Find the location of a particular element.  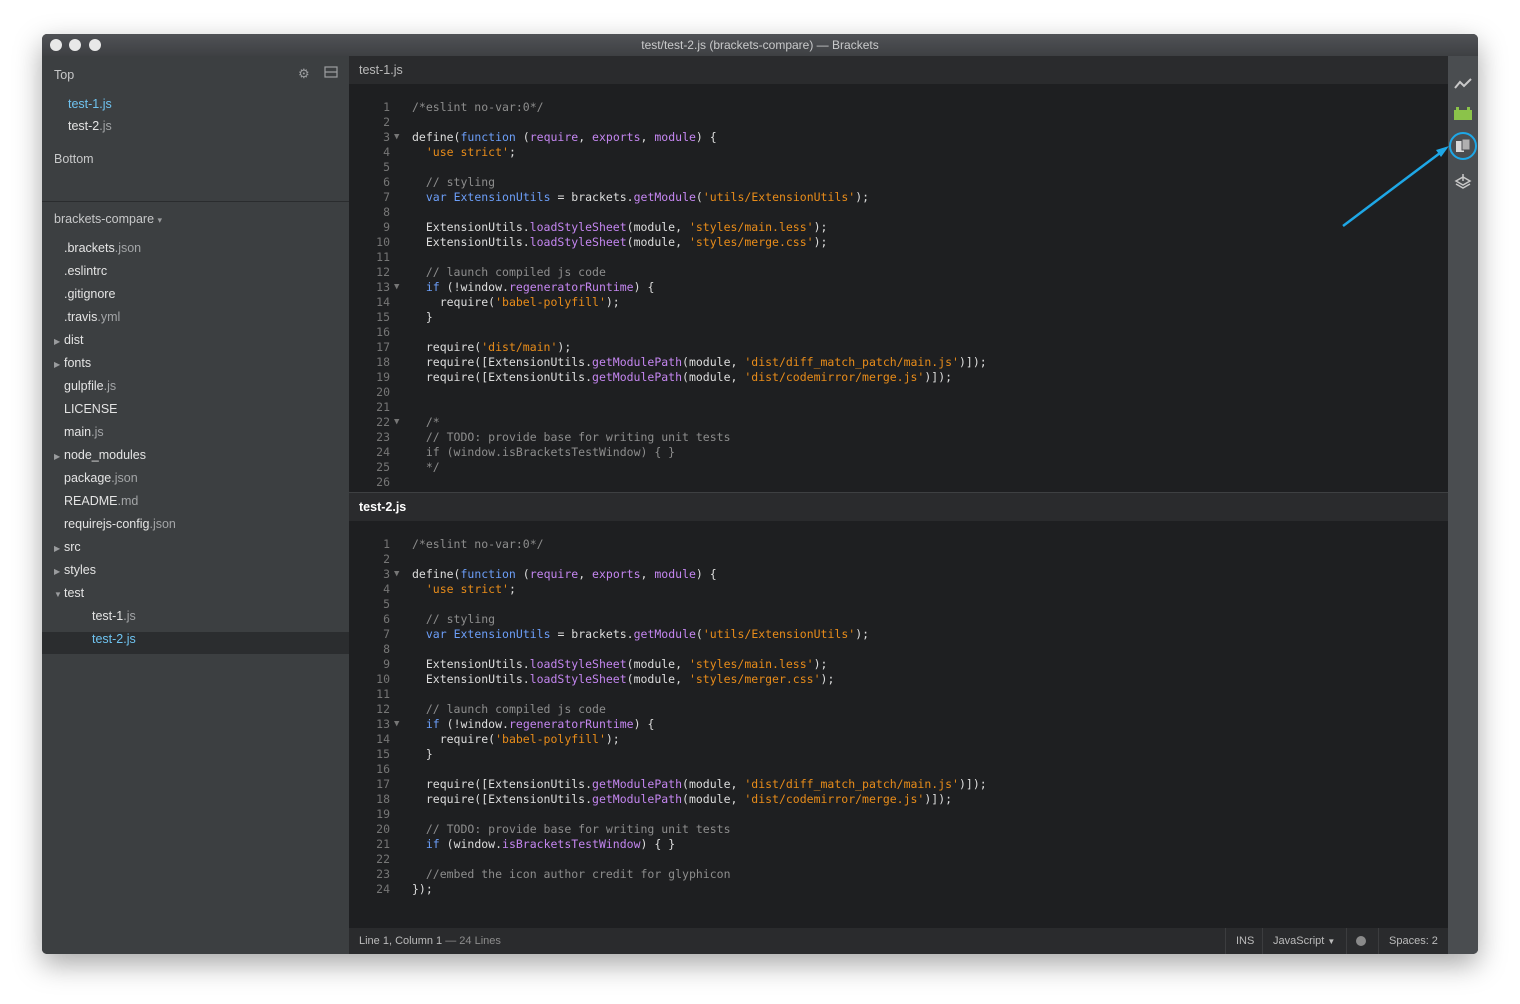

annotation-overlay is located at coordinates (1409, 179).